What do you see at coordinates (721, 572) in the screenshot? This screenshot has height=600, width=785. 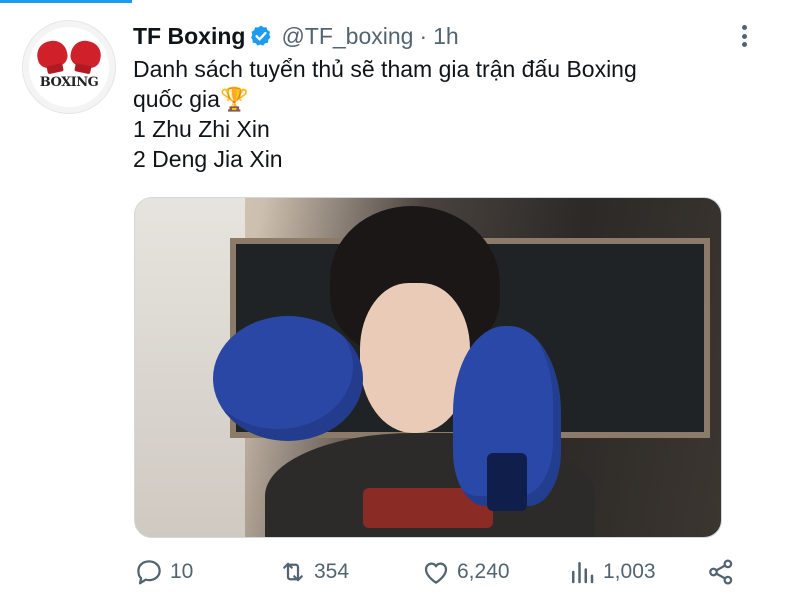 I see `share-icon` at bounding box center [721, 572].